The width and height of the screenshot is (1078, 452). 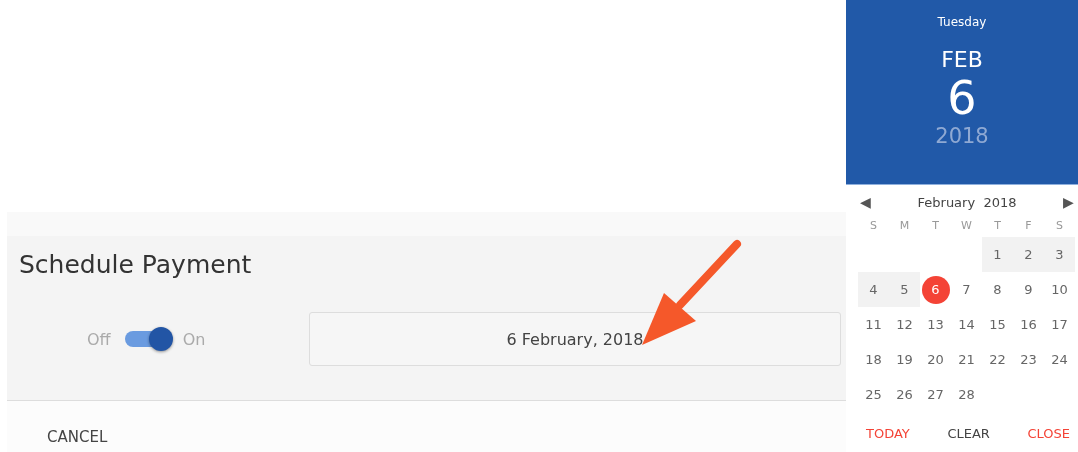 I want to click on calendar-day: 7, so click(x=966, y=289).